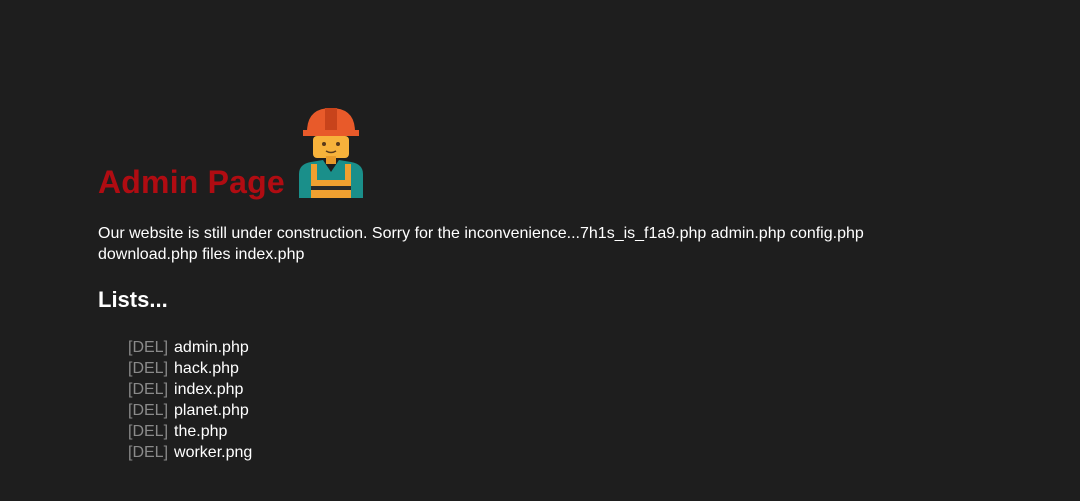 The height and width of the screenshot is (501, 1080). I want to click on file-link: index.php, so click(208, 389).